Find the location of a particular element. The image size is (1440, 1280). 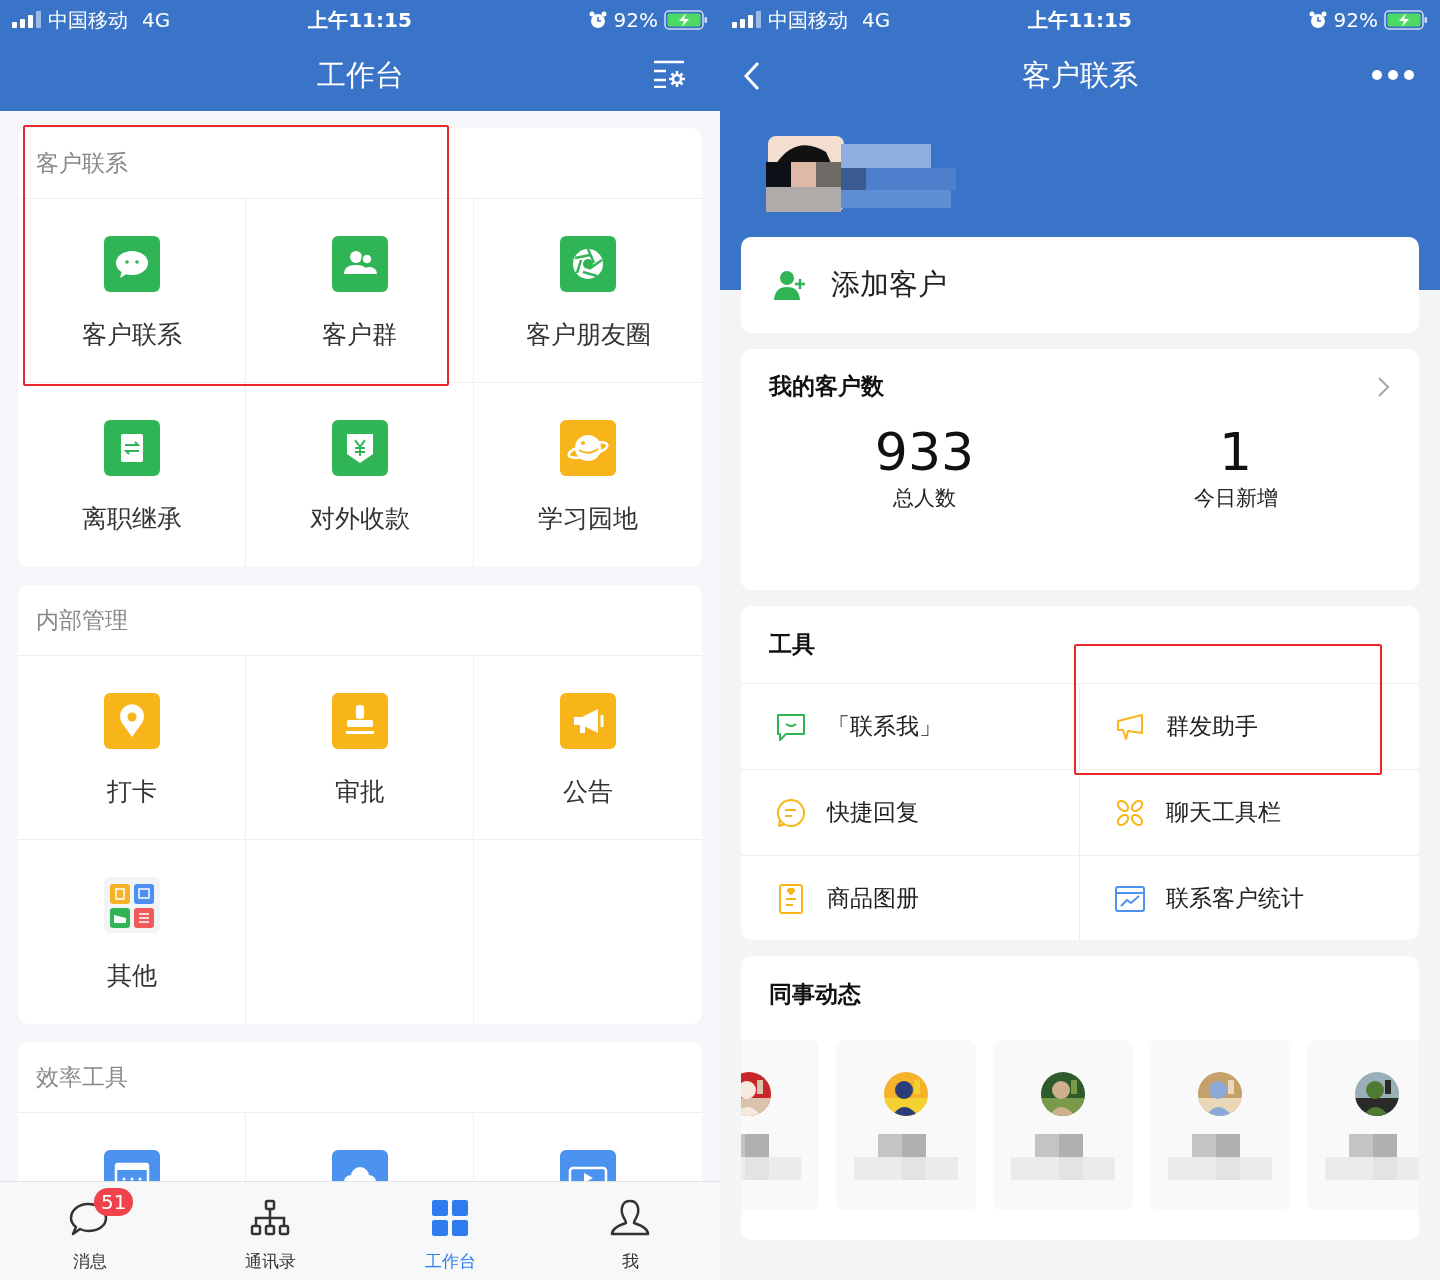

add-customer-button: 添加客户 is located at coordinates (1080, 285).